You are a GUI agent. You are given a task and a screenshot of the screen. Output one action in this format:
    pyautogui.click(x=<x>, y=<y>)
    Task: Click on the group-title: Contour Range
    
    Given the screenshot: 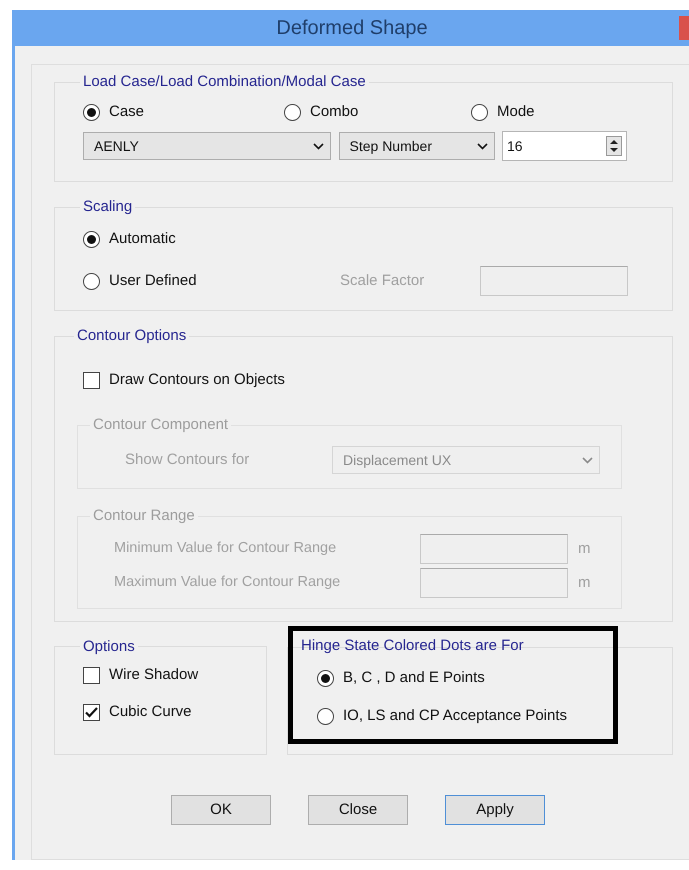 What is the action you would take?
    pyautogui.click(x=144, y=516)
    